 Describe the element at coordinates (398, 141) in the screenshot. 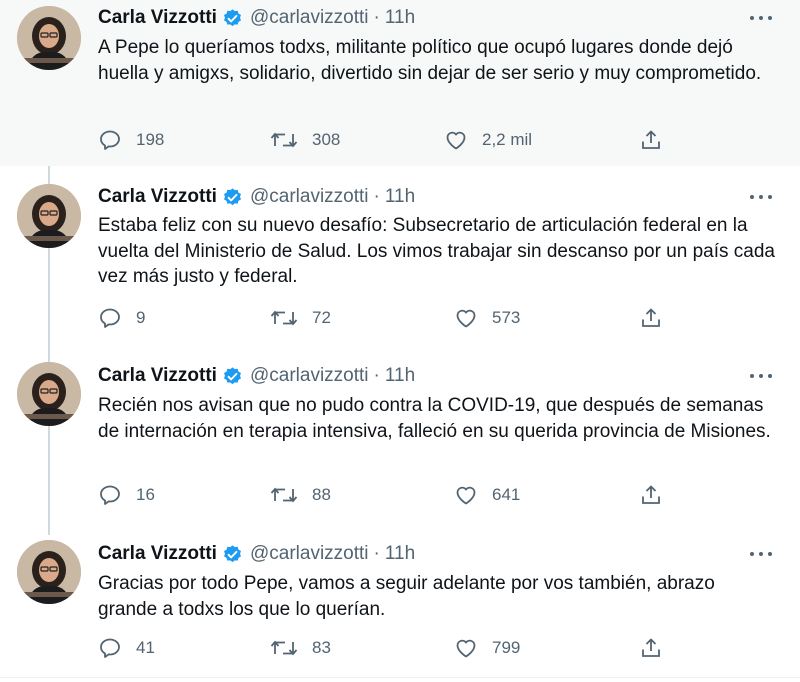

I see `tweet-actions: 198 308 2,2 mil` at that location.